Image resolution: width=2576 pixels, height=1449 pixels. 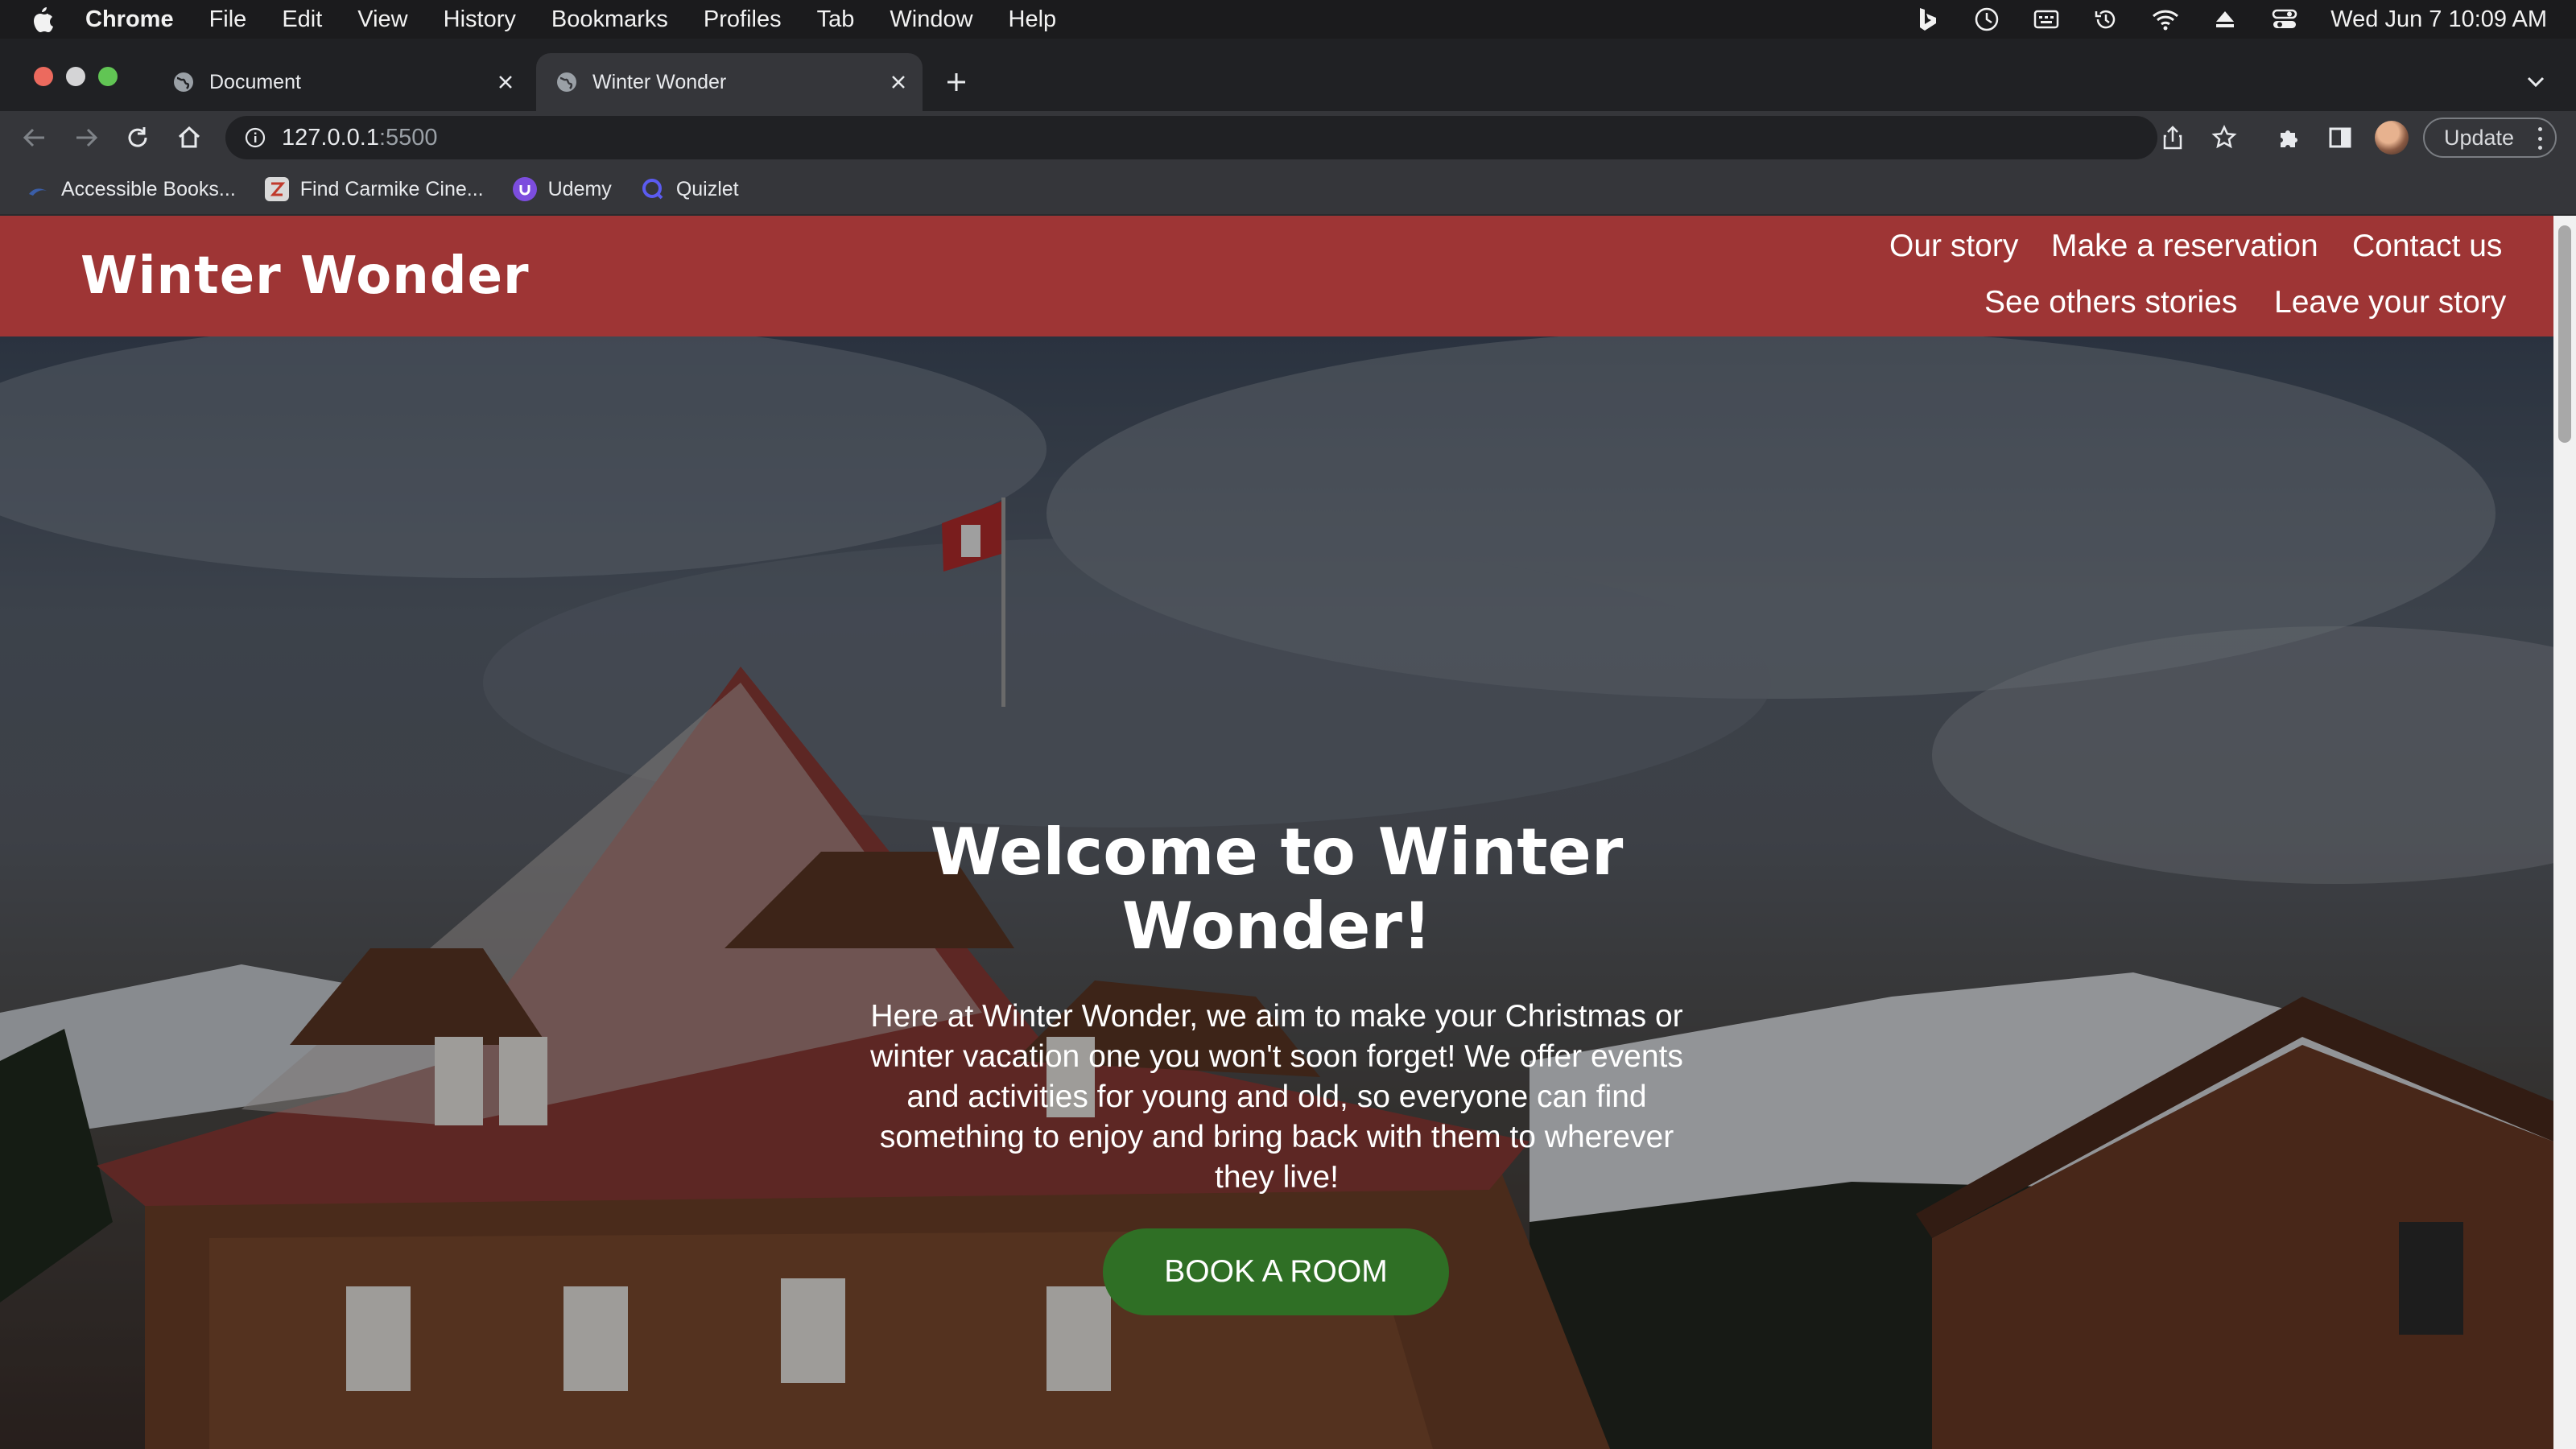 I want to click on clock-app-icon, so click(x=1986, y=19).